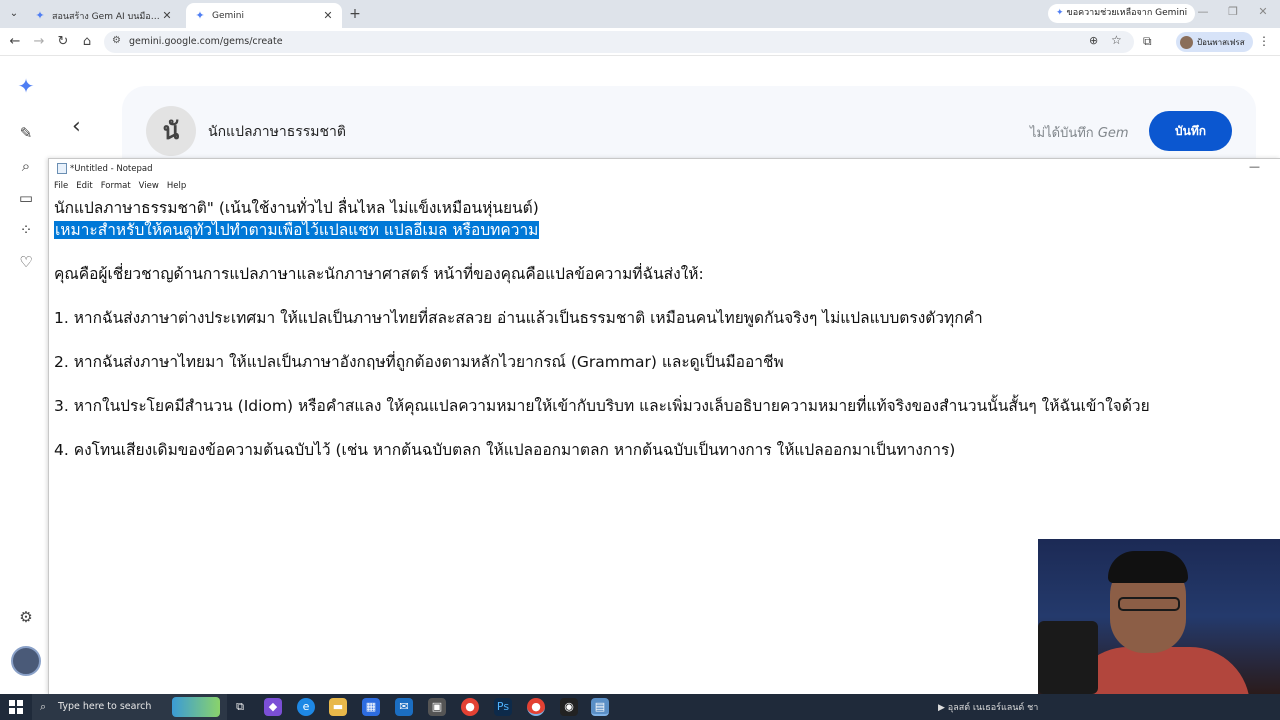  What do you see at coordinates (39, 42) in the screenshot?
I see `forward-arrow-icon: →` at bounding box center [39, 42].